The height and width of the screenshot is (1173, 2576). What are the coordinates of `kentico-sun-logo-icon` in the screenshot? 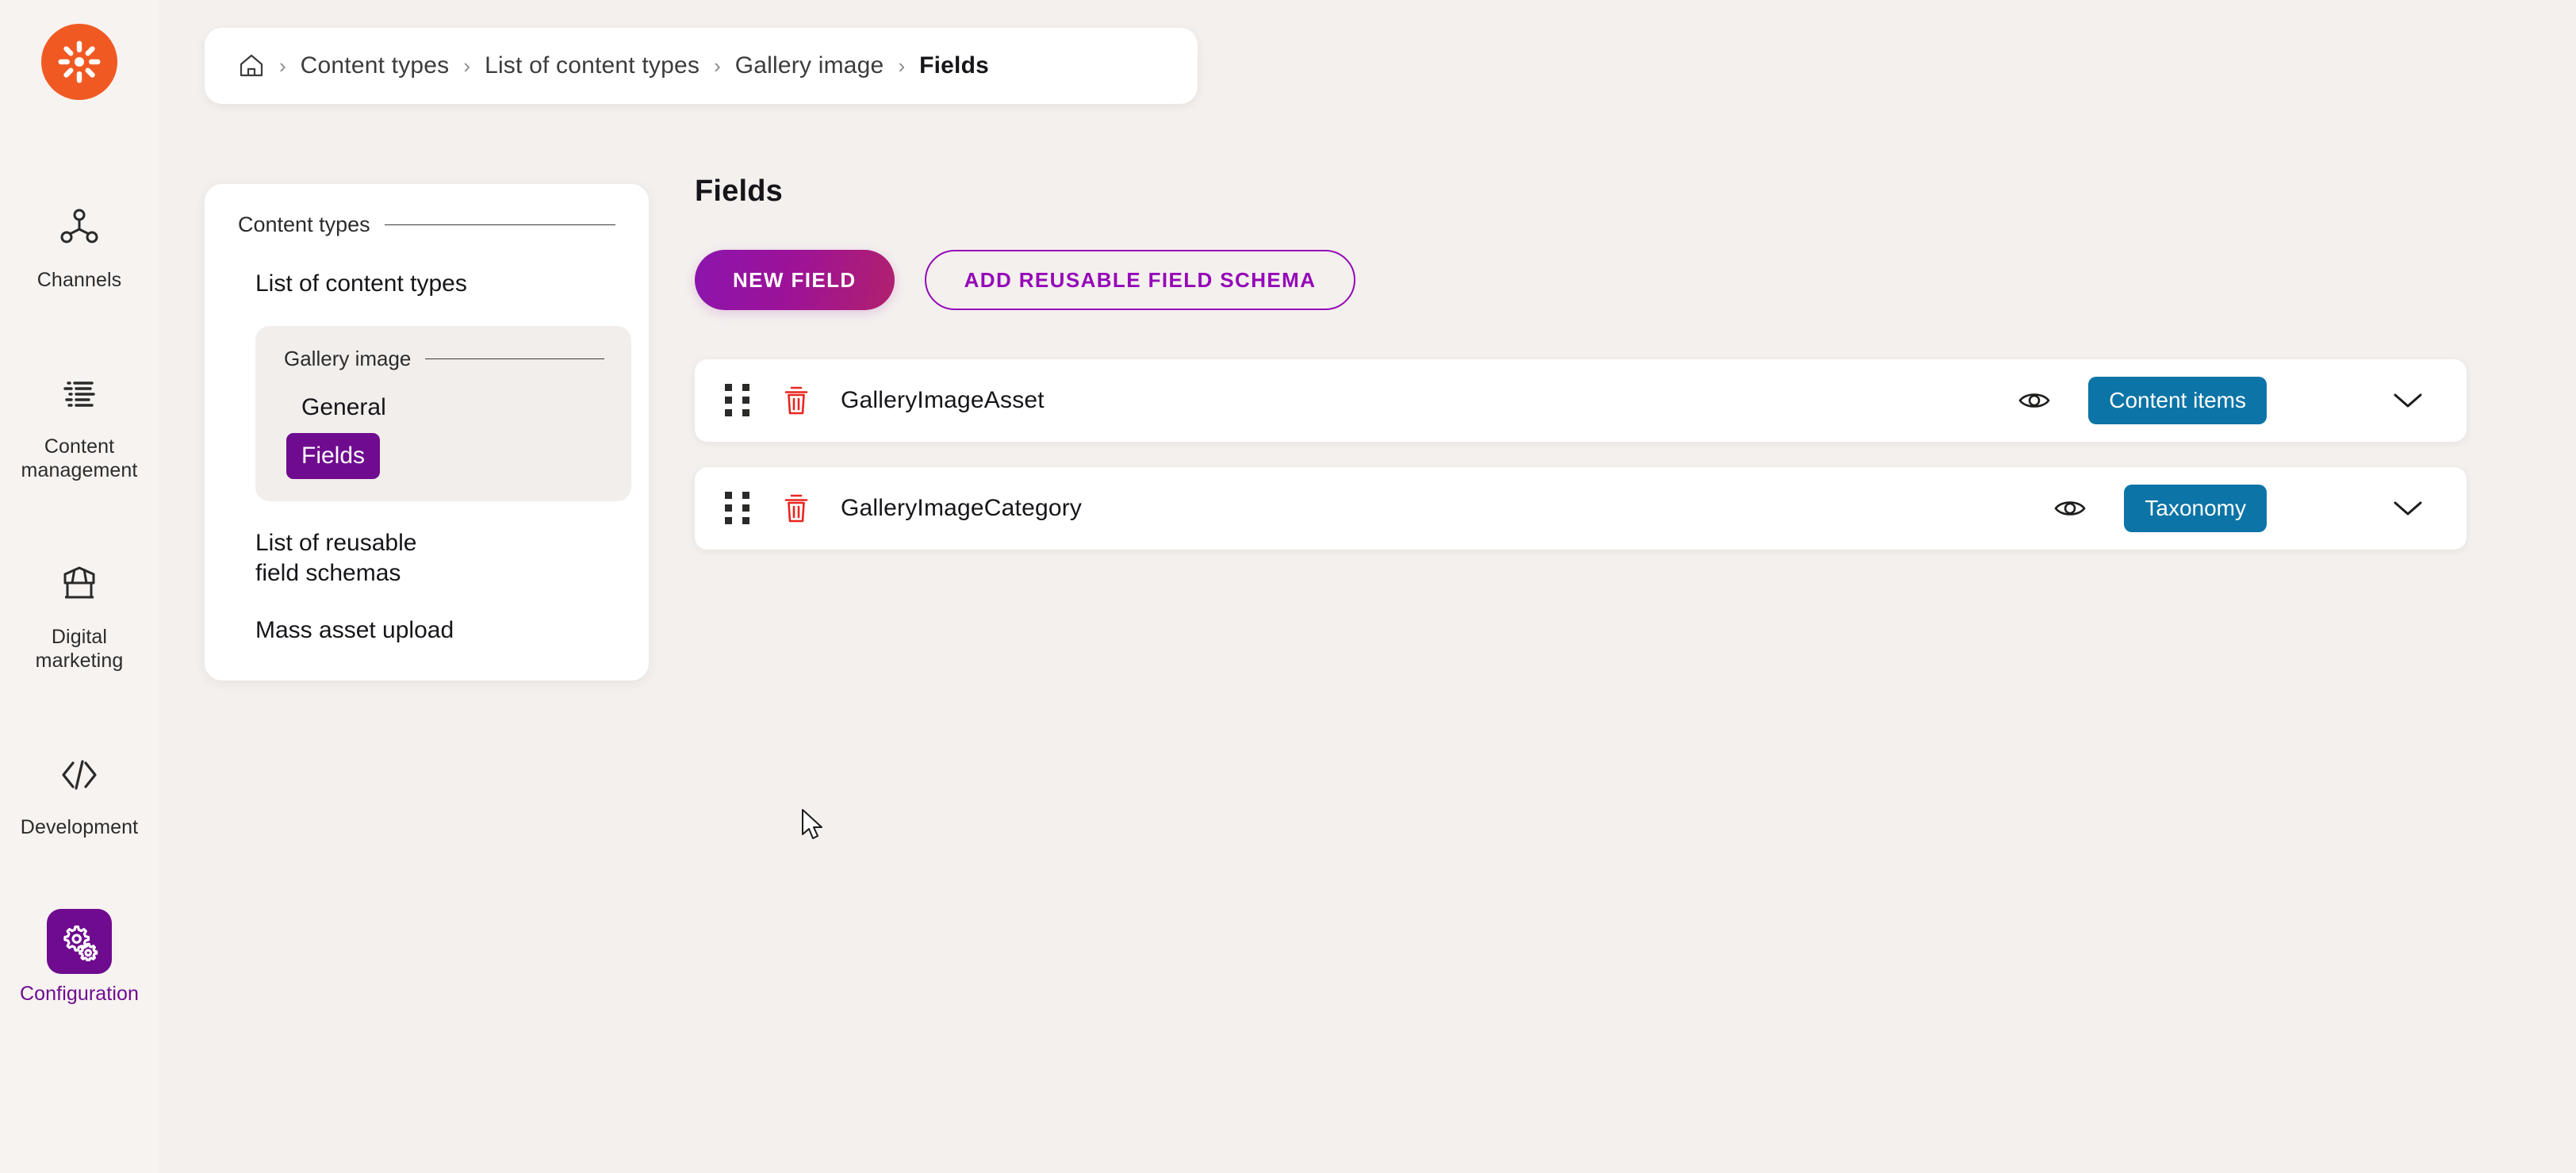 It's located at (79, 62).